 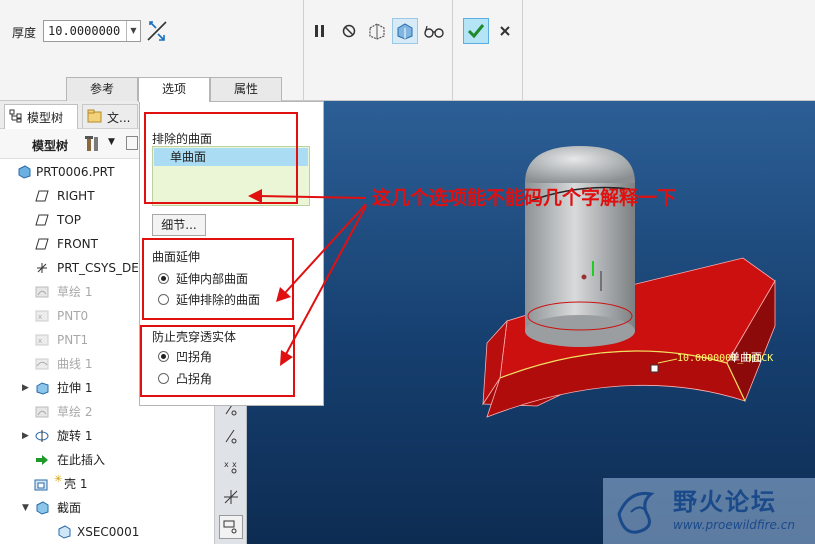 I want to click on tree-item-label: 曲线 1, so click(x=75, y=364).